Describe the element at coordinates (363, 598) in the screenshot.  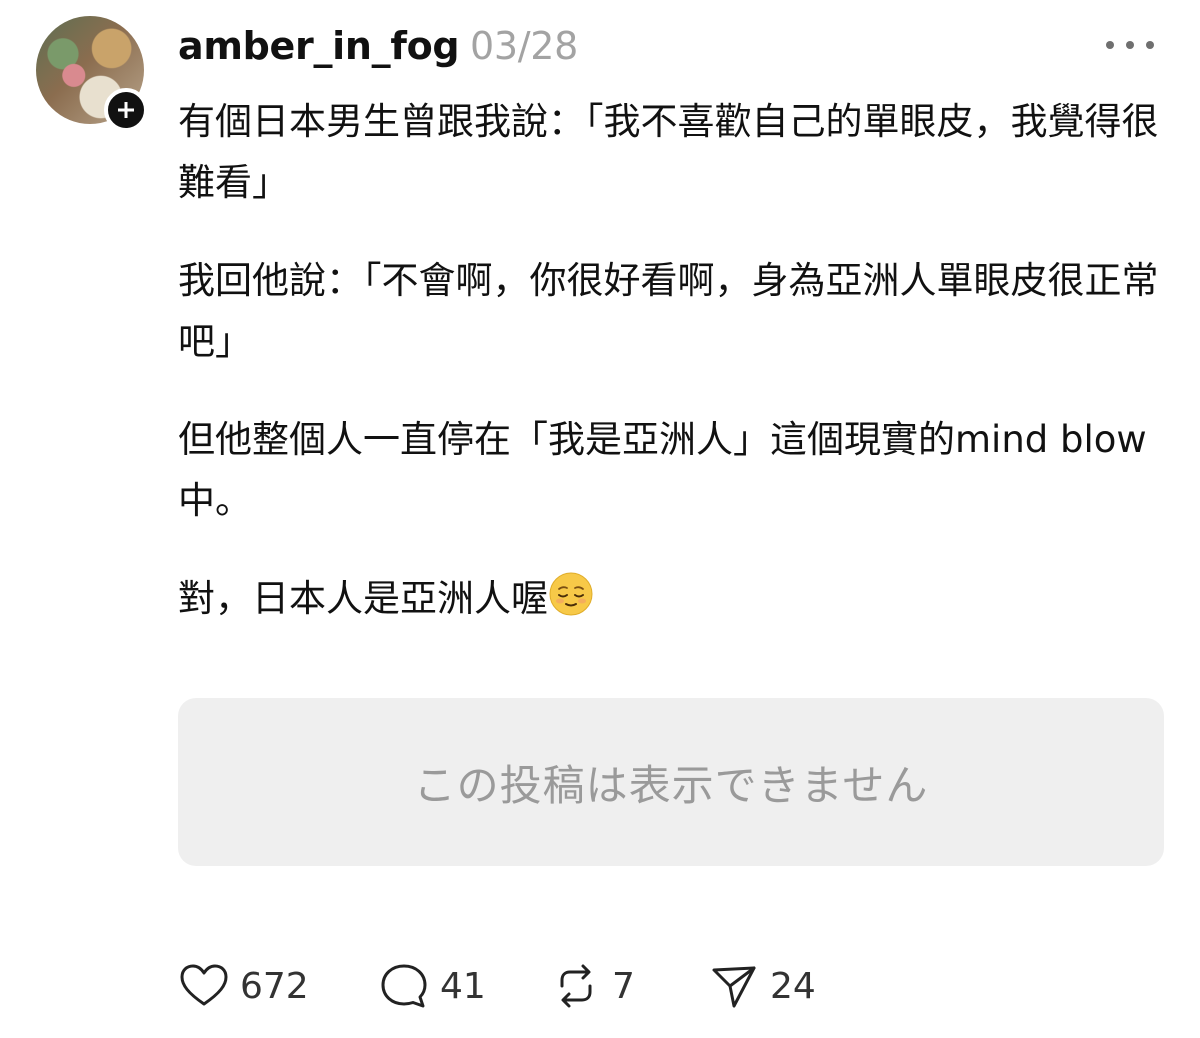
I see `post-paragraph-4-text: 對，日本人是亞洲人喔` at that location.